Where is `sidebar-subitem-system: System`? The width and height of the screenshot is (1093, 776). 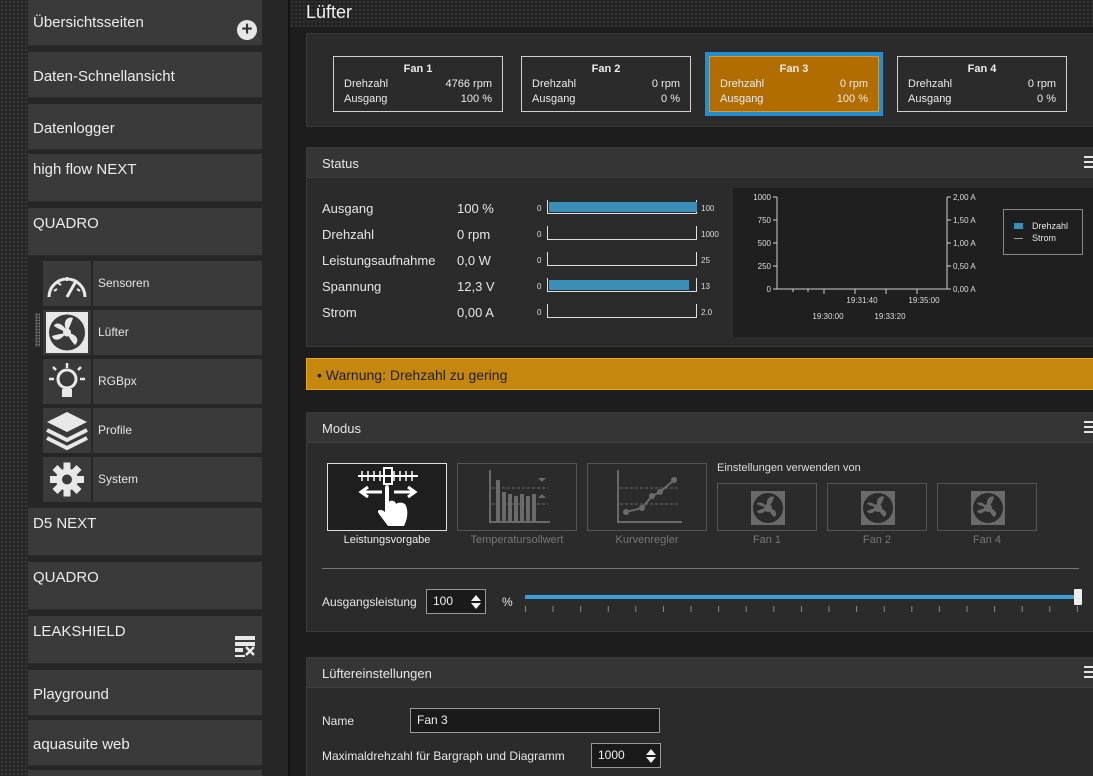
sidebar-subitem-system: System is located at coordinates (152, 479).